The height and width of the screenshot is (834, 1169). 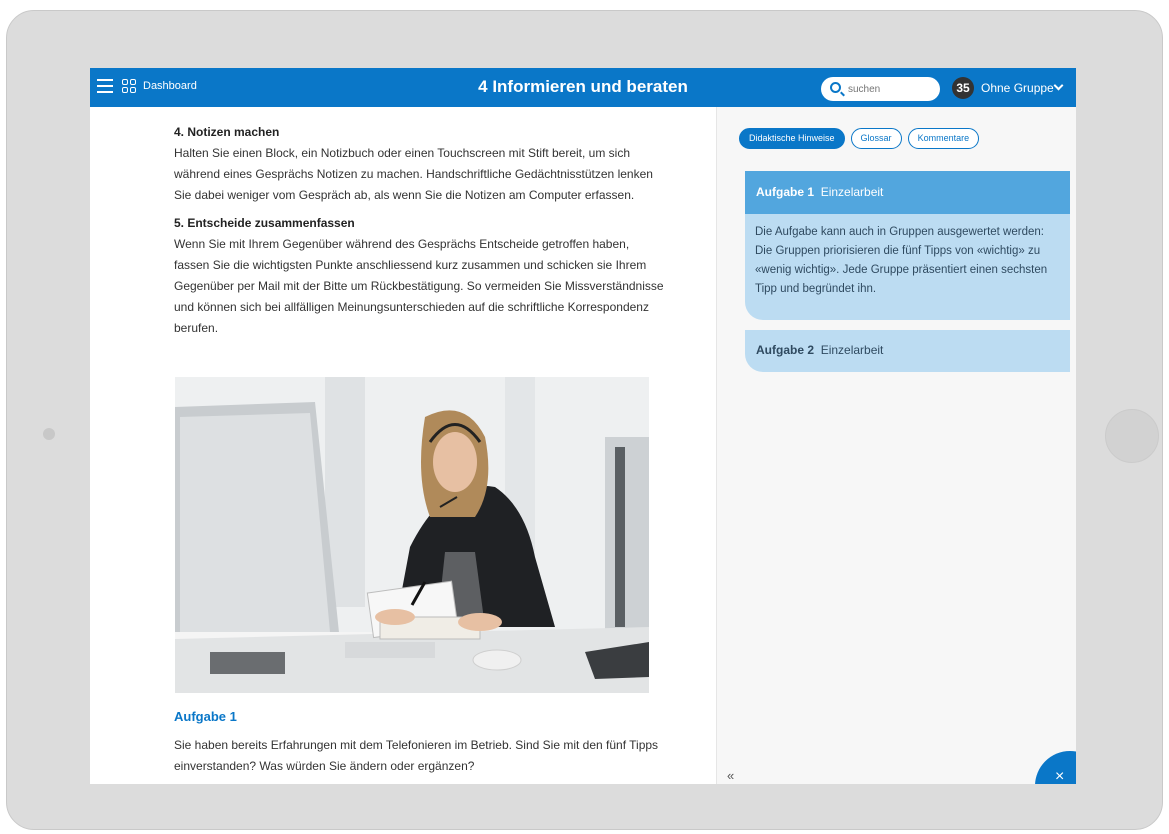 What do you see at coordinates (1132, 436) in the screenshot?
I see `home-button` at bounding box center [1132, 436].